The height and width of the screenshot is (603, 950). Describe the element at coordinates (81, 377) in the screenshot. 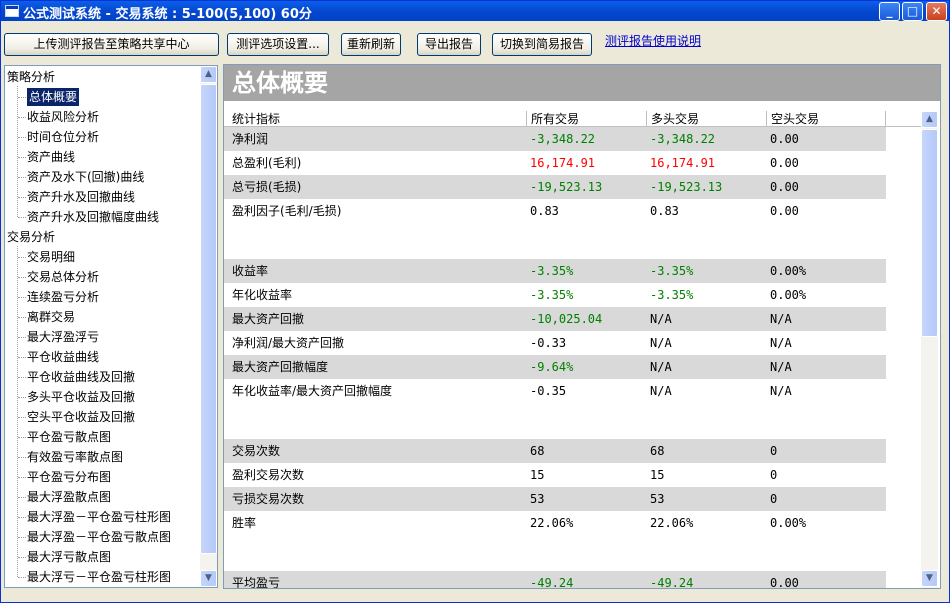

I see `tree-item: 平仓收益曲线及回撤` at that location.